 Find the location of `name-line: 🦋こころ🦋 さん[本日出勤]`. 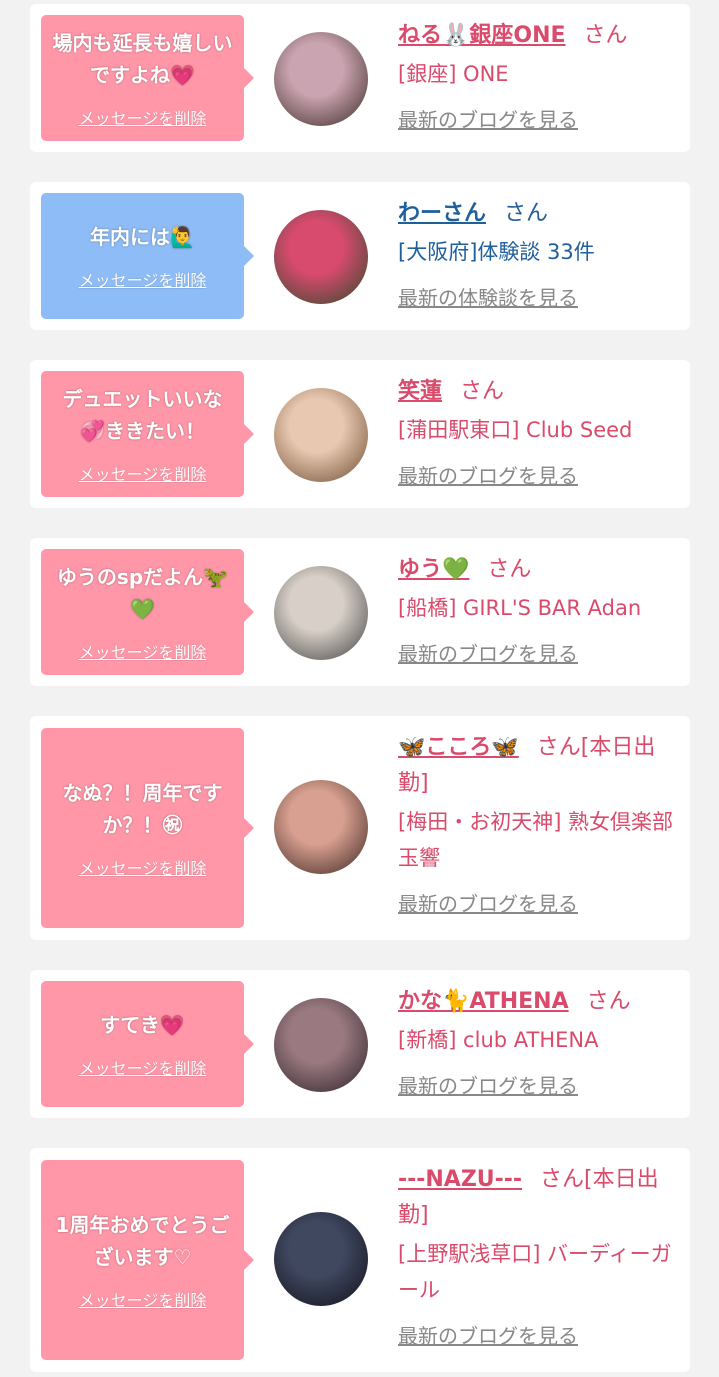

name-line: 🦋こころ🦋 さん[本日出勤] is located at coordinates (538, 766).